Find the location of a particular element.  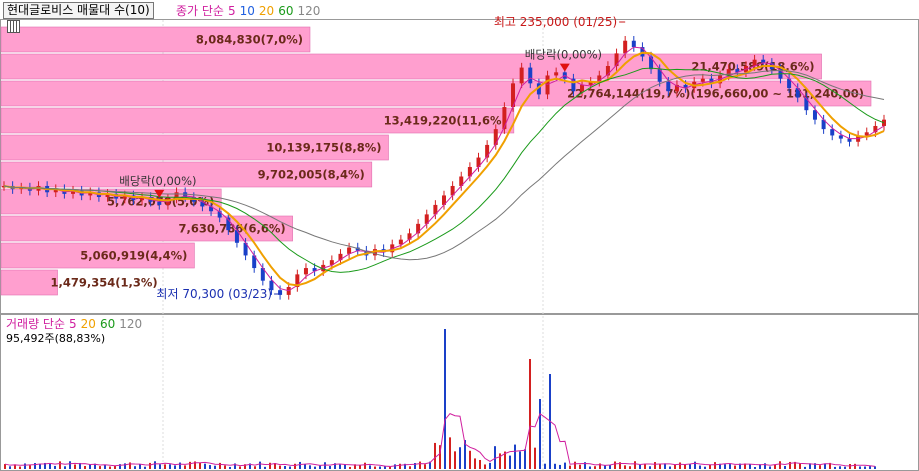

stock-title: 현대글로비스 매물대 수(10) is located at coordinates (78, 10).